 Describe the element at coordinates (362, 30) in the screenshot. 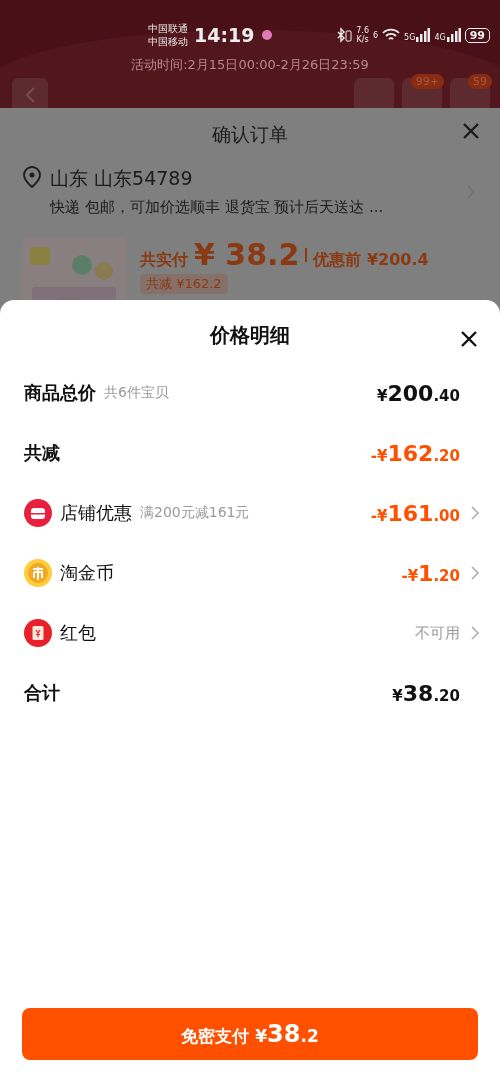

I see `network-speed: 7.6` at that location.